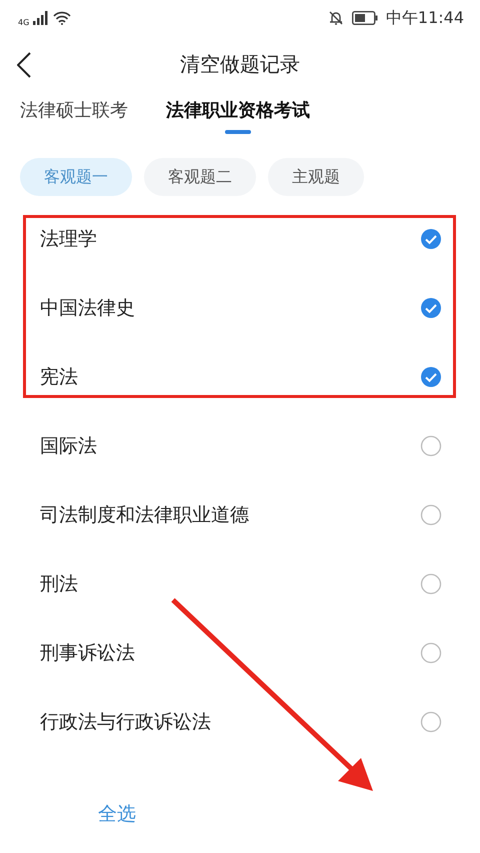  Describe the element at coordinates (117, 814) in the screenshot. I see `select-all-button: 全选` at that location.